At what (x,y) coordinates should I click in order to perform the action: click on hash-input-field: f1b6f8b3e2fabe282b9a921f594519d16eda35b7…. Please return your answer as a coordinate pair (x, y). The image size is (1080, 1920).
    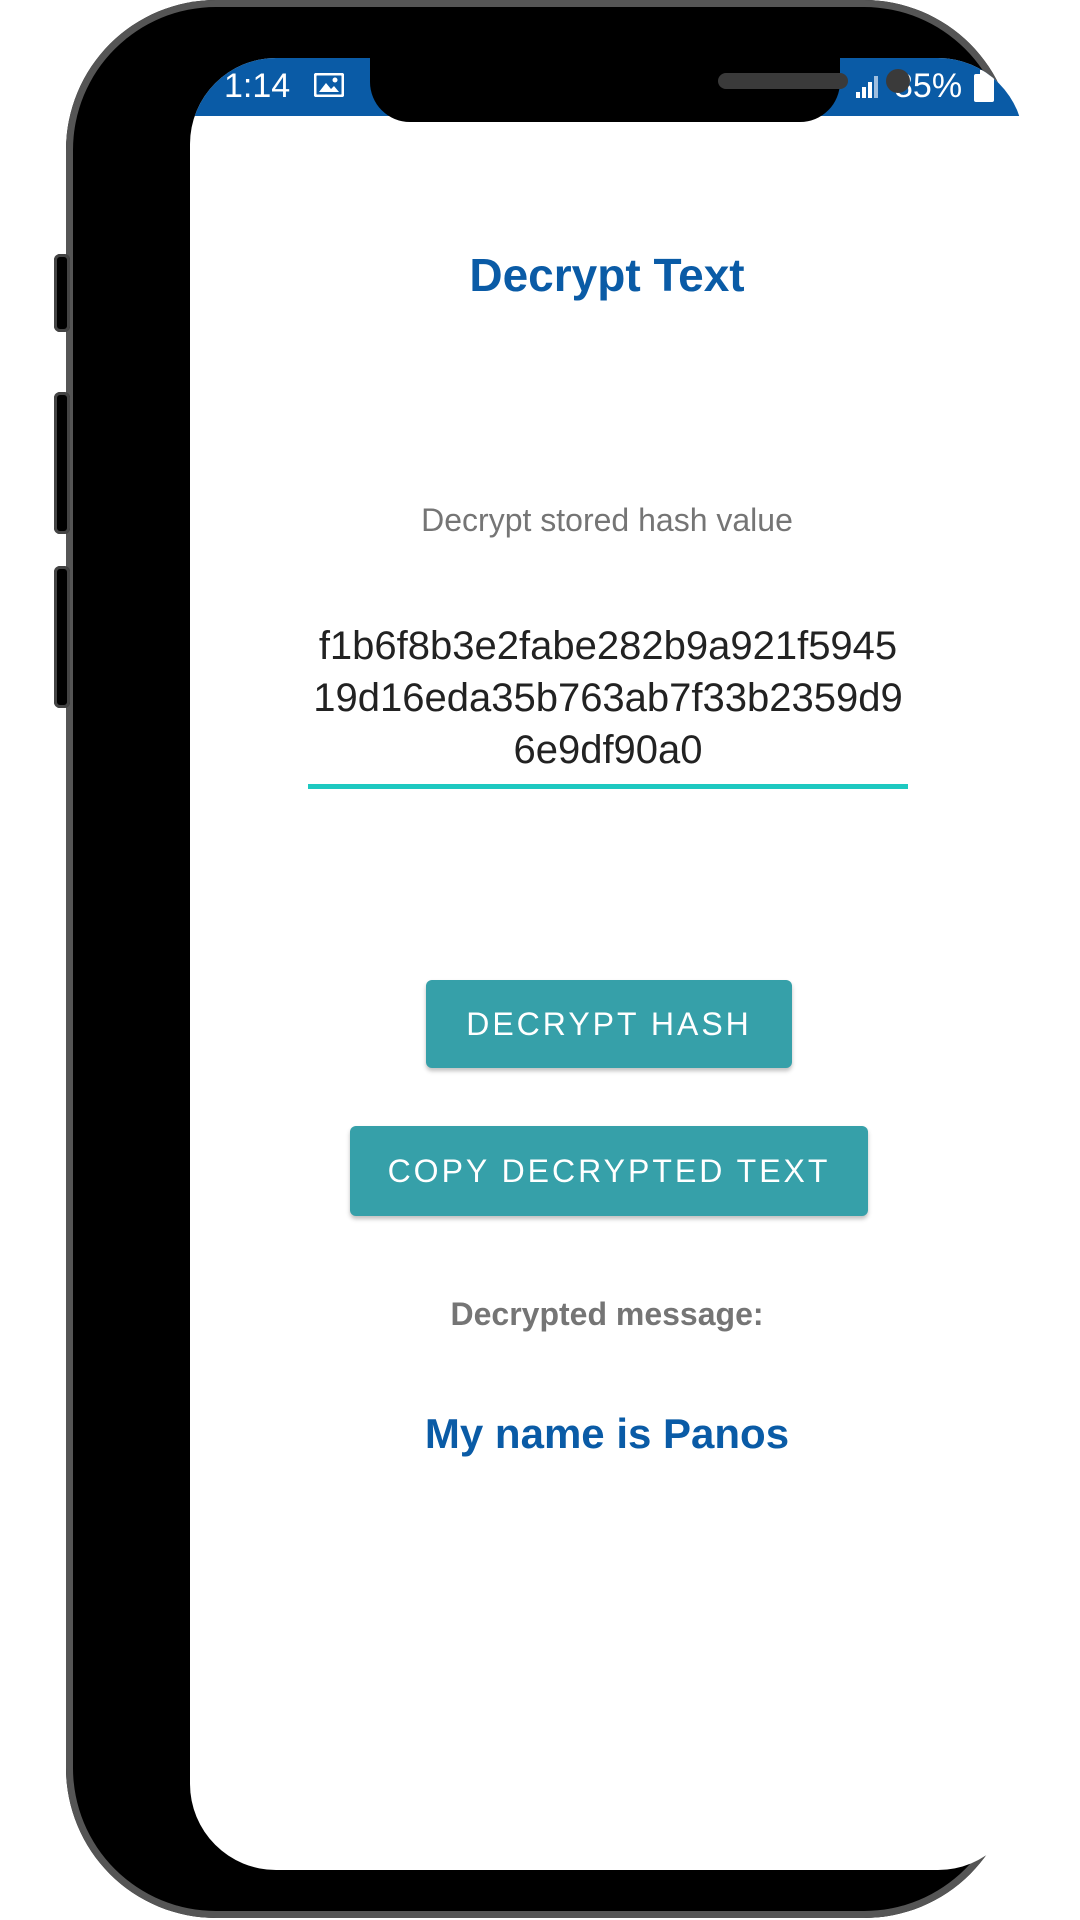
    Looking at the image, I should click on (608, 698).